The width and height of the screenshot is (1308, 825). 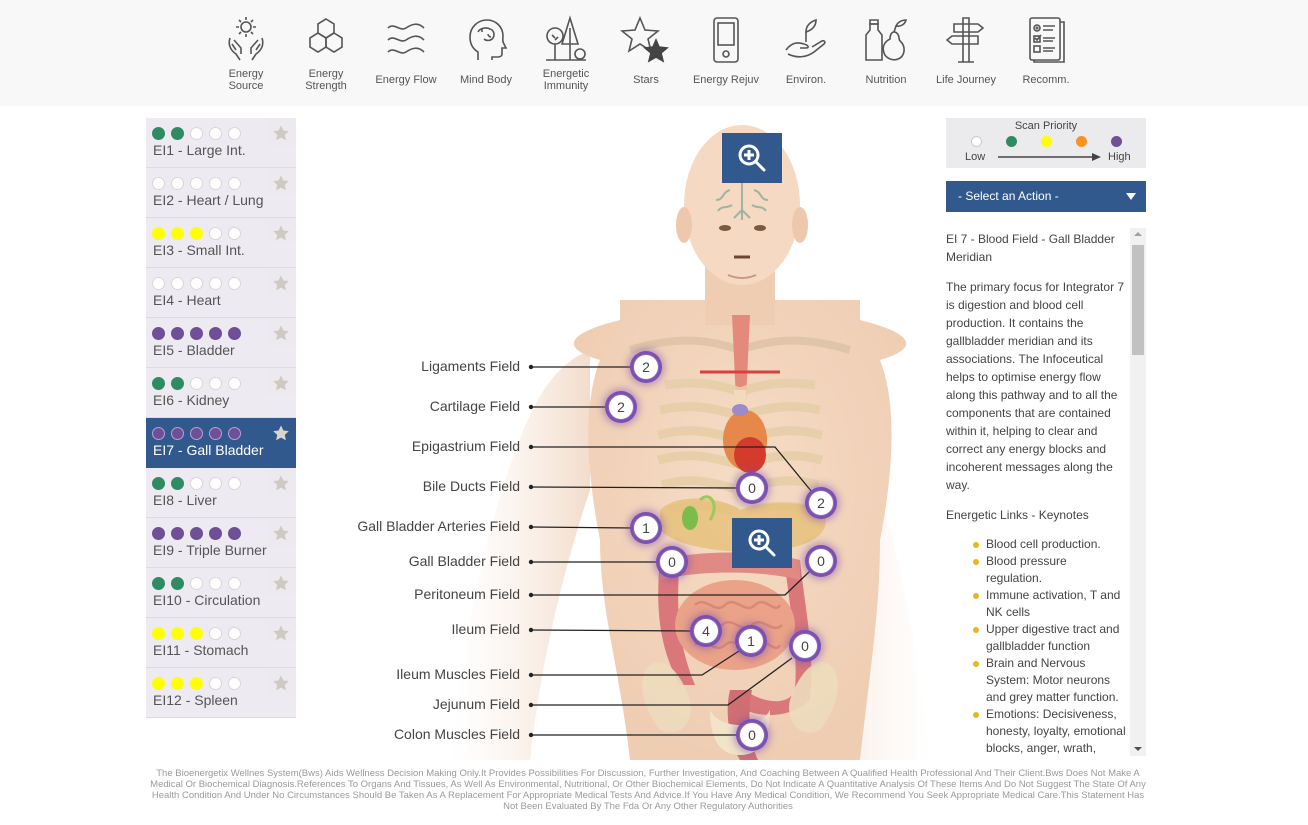 What do you see at coordinates (486, 629) in the screenshot?
I see `field-label: Ileum Field` at bounding box center [486, 629].